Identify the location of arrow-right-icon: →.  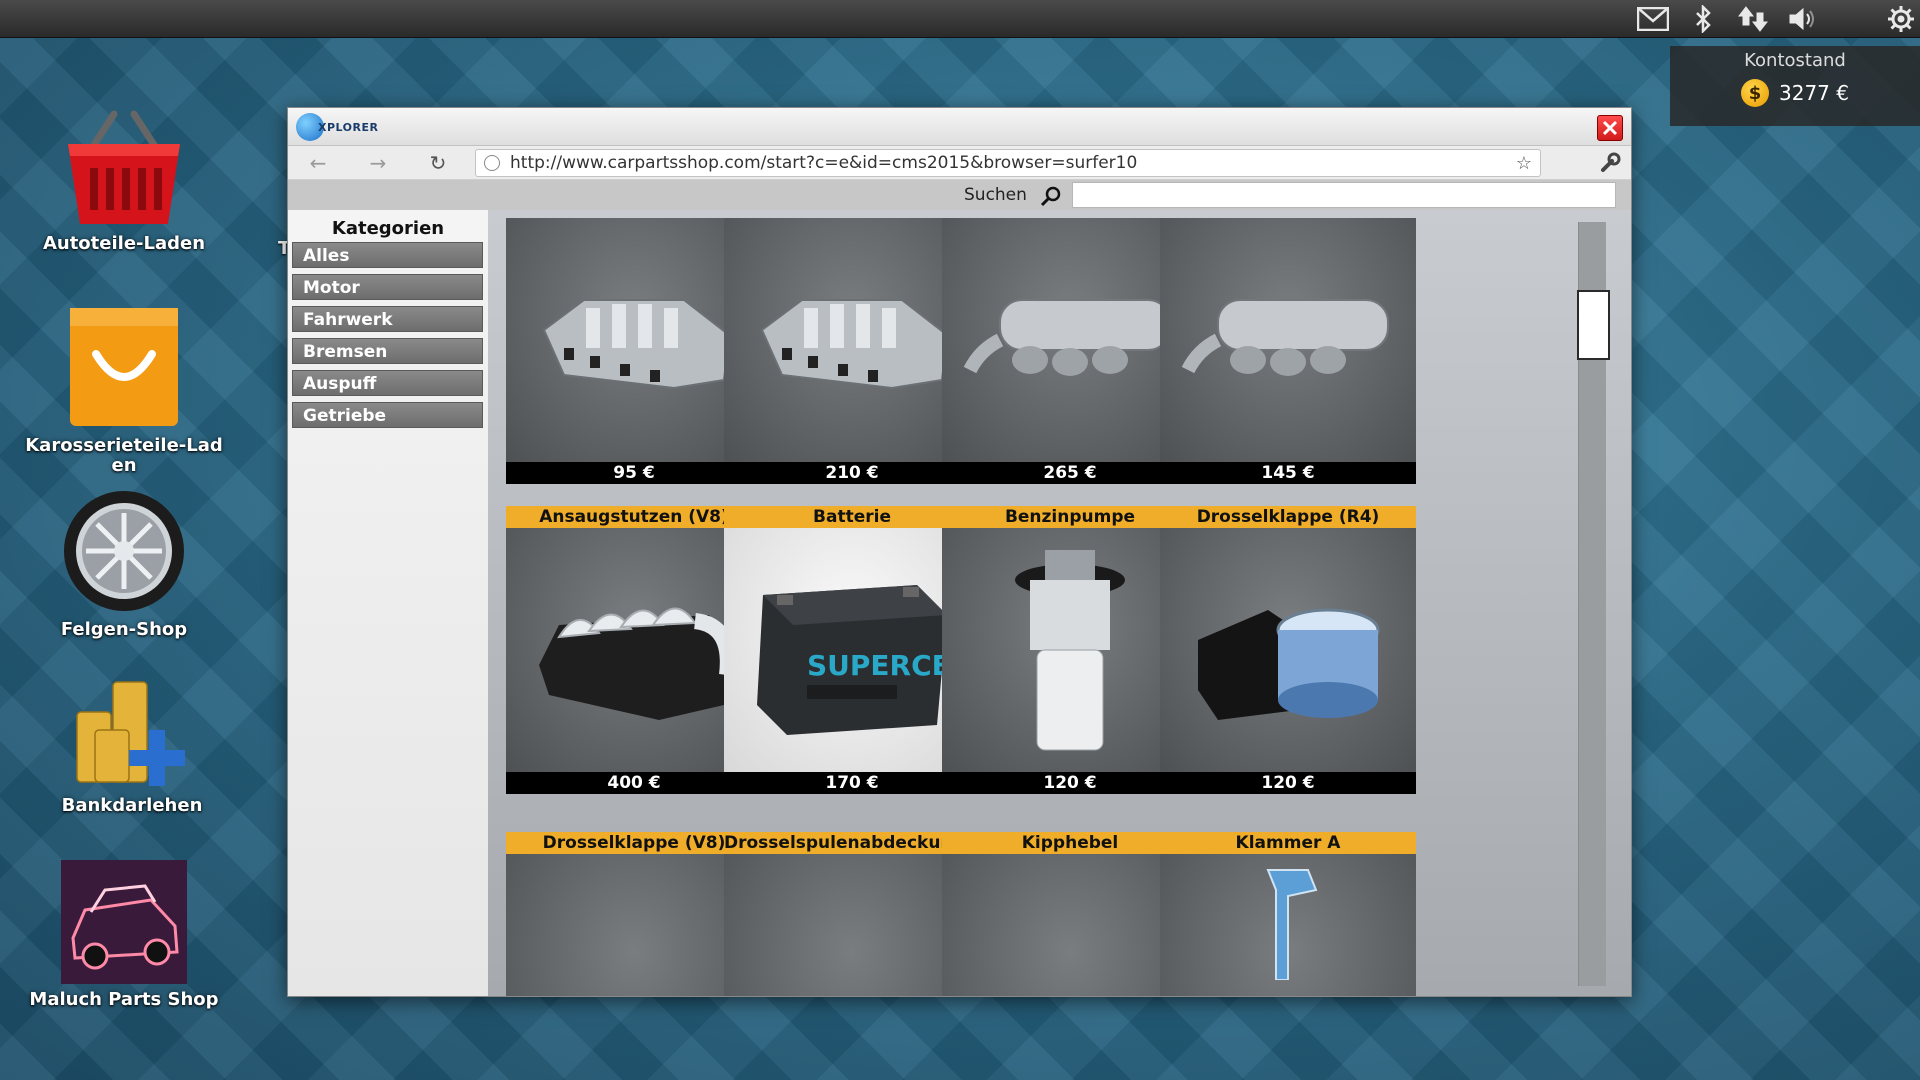
(378, 162).